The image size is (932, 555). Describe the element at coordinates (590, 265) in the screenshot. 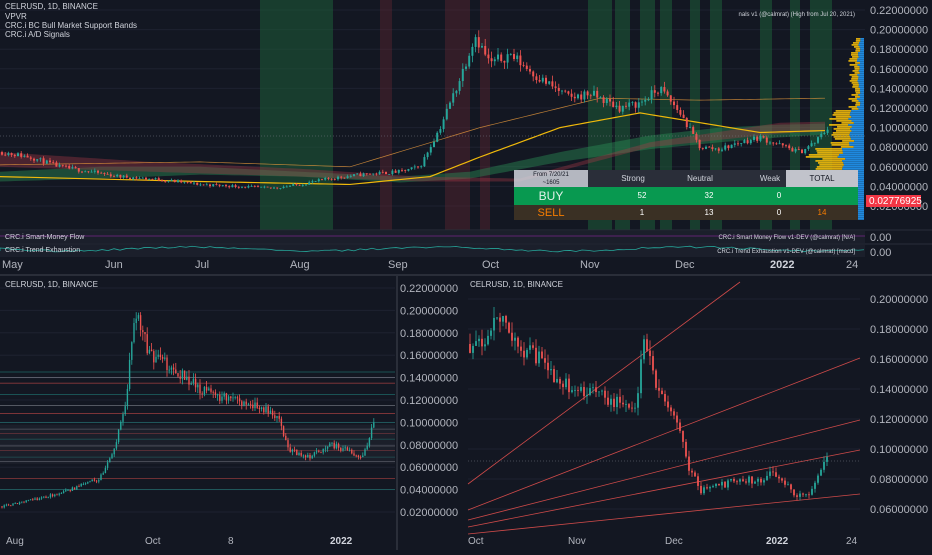

I see `main-time-tick-6: Nov` at that location.